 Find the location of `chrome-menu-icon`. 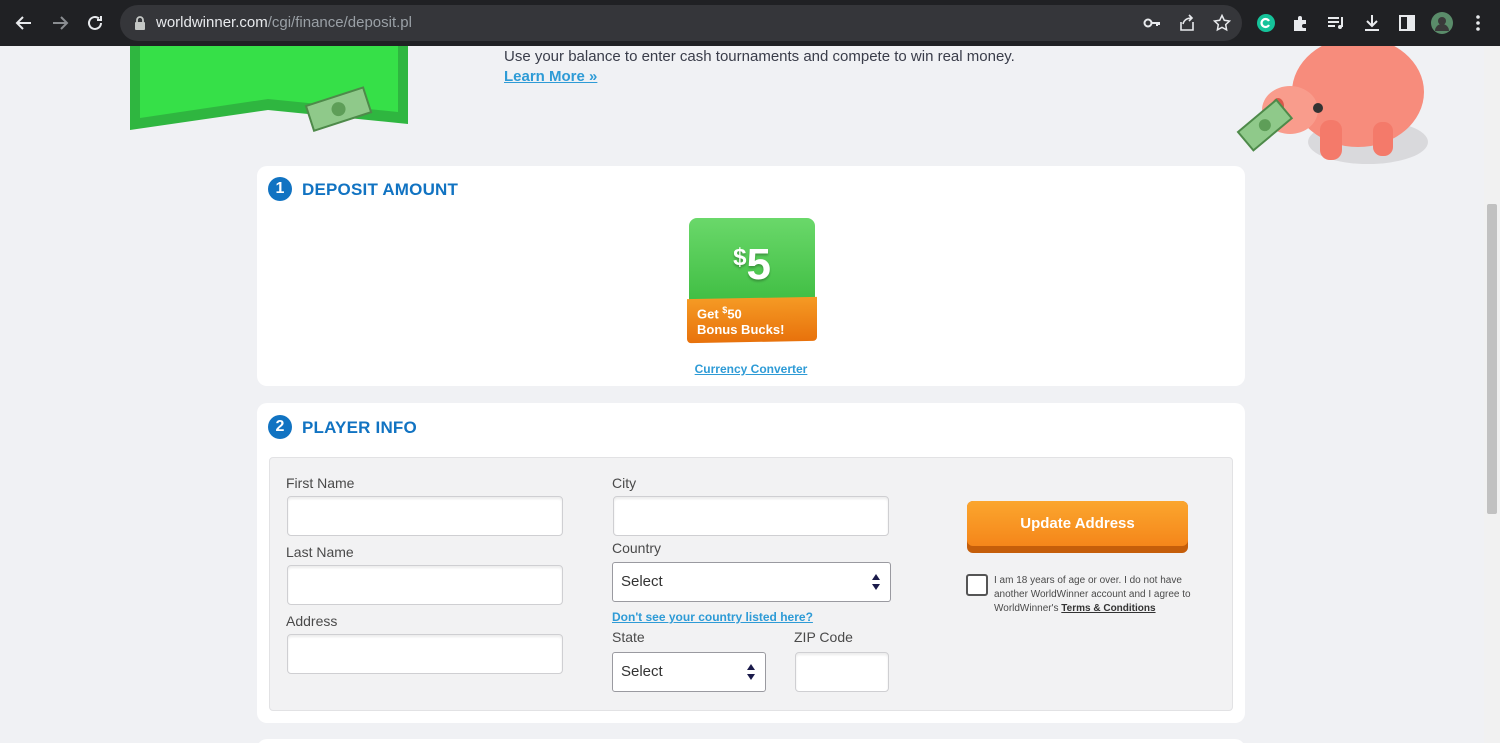

chrome-menu-icon is located at coordinates (1478, 23).